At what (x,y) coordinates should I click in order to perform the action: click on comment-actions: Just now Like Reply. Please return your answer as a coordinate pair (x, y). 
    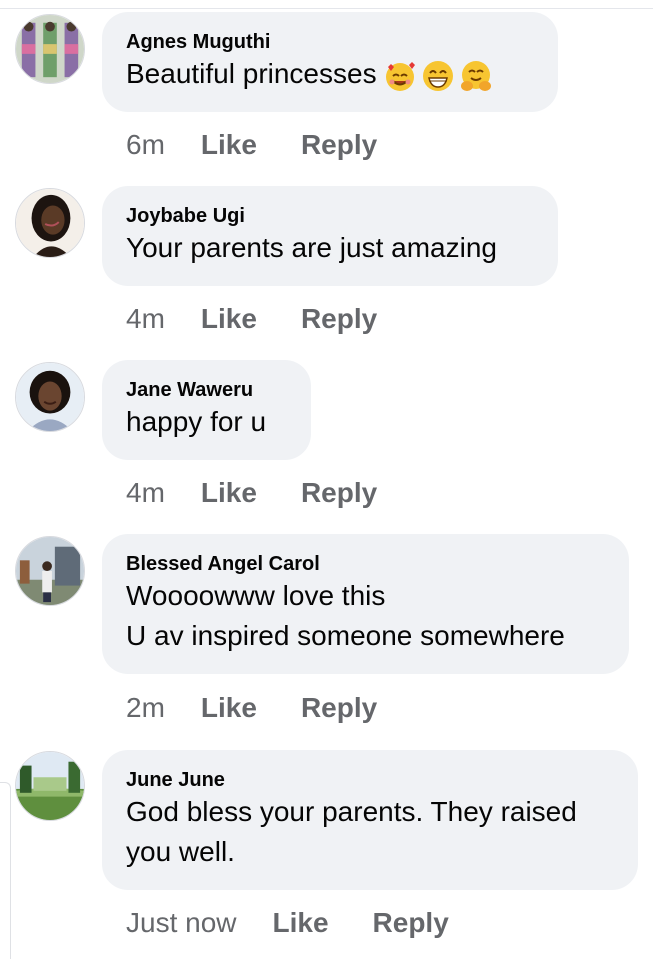
    Looking at the image, I should click on (287, 923).